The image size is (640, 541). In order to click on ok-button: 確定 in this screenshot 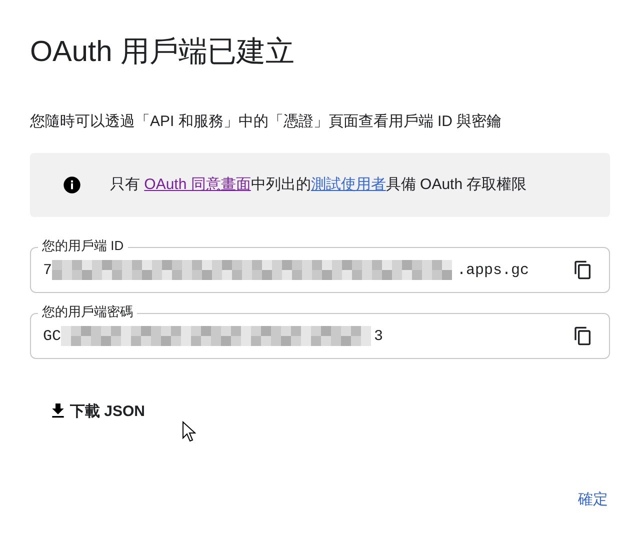, I will do `click(593, 499)`.